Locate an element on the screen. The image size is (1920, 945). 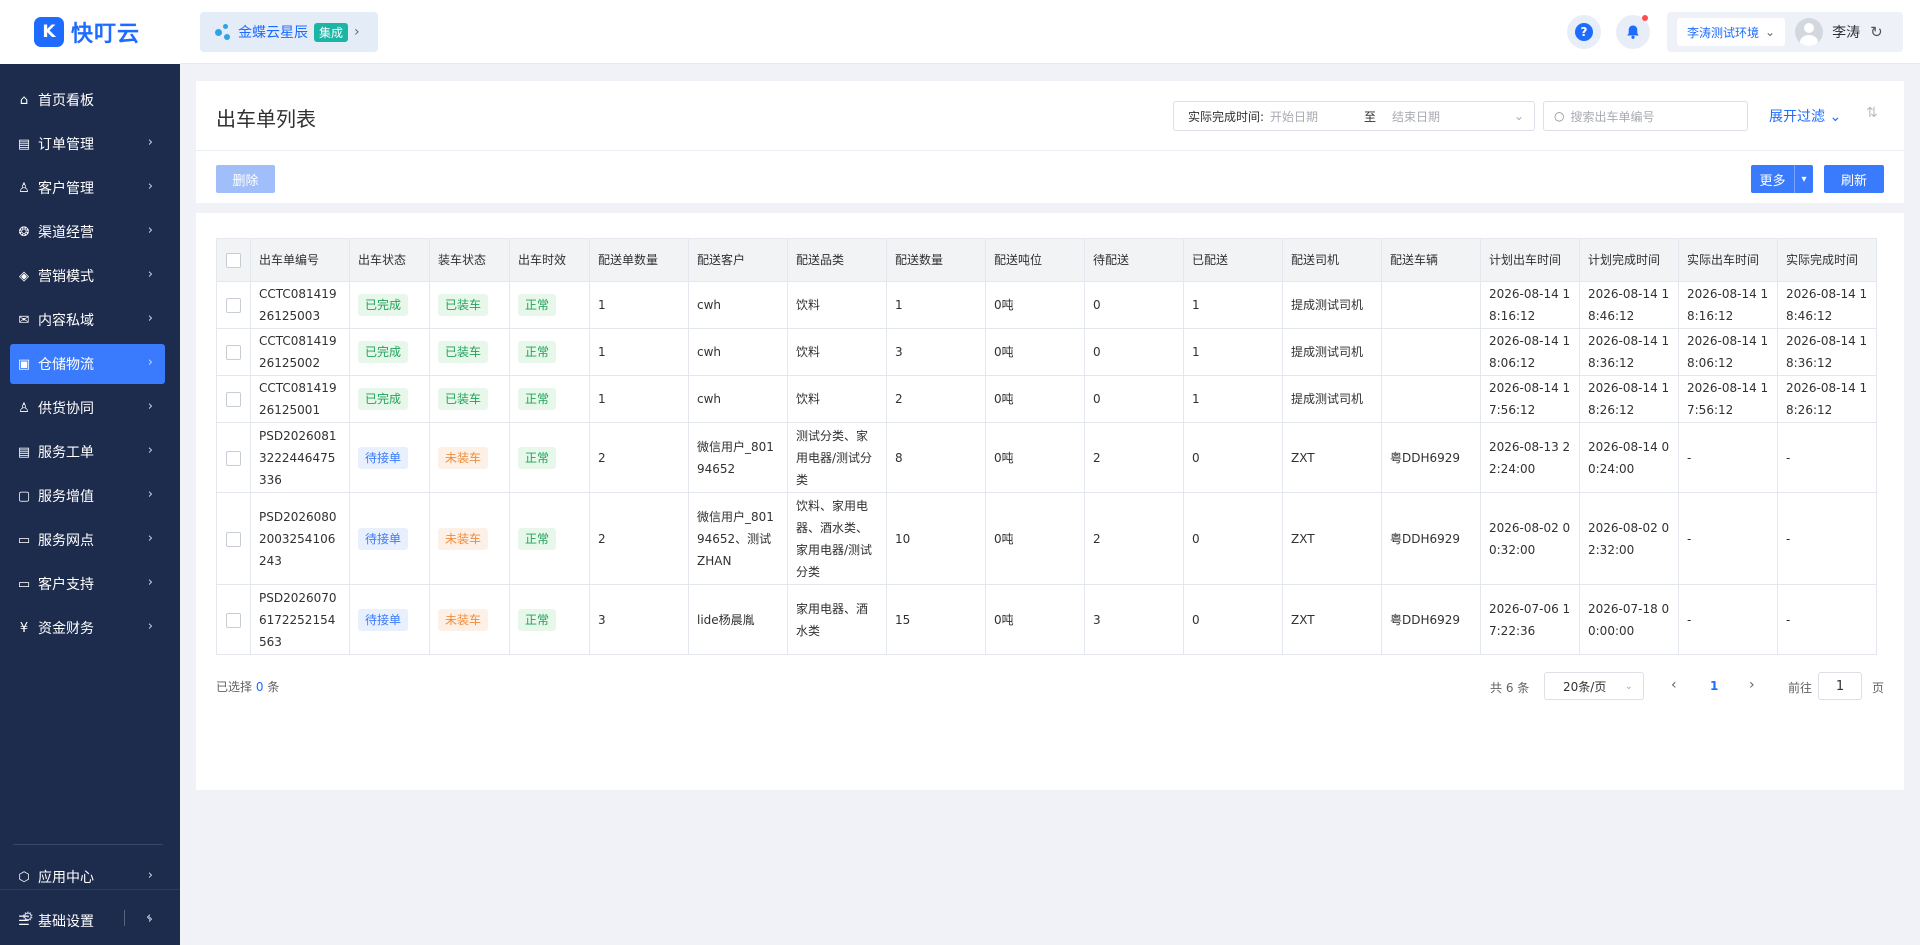
reload-icon: ↻ is located at coordinates (1876, 32).